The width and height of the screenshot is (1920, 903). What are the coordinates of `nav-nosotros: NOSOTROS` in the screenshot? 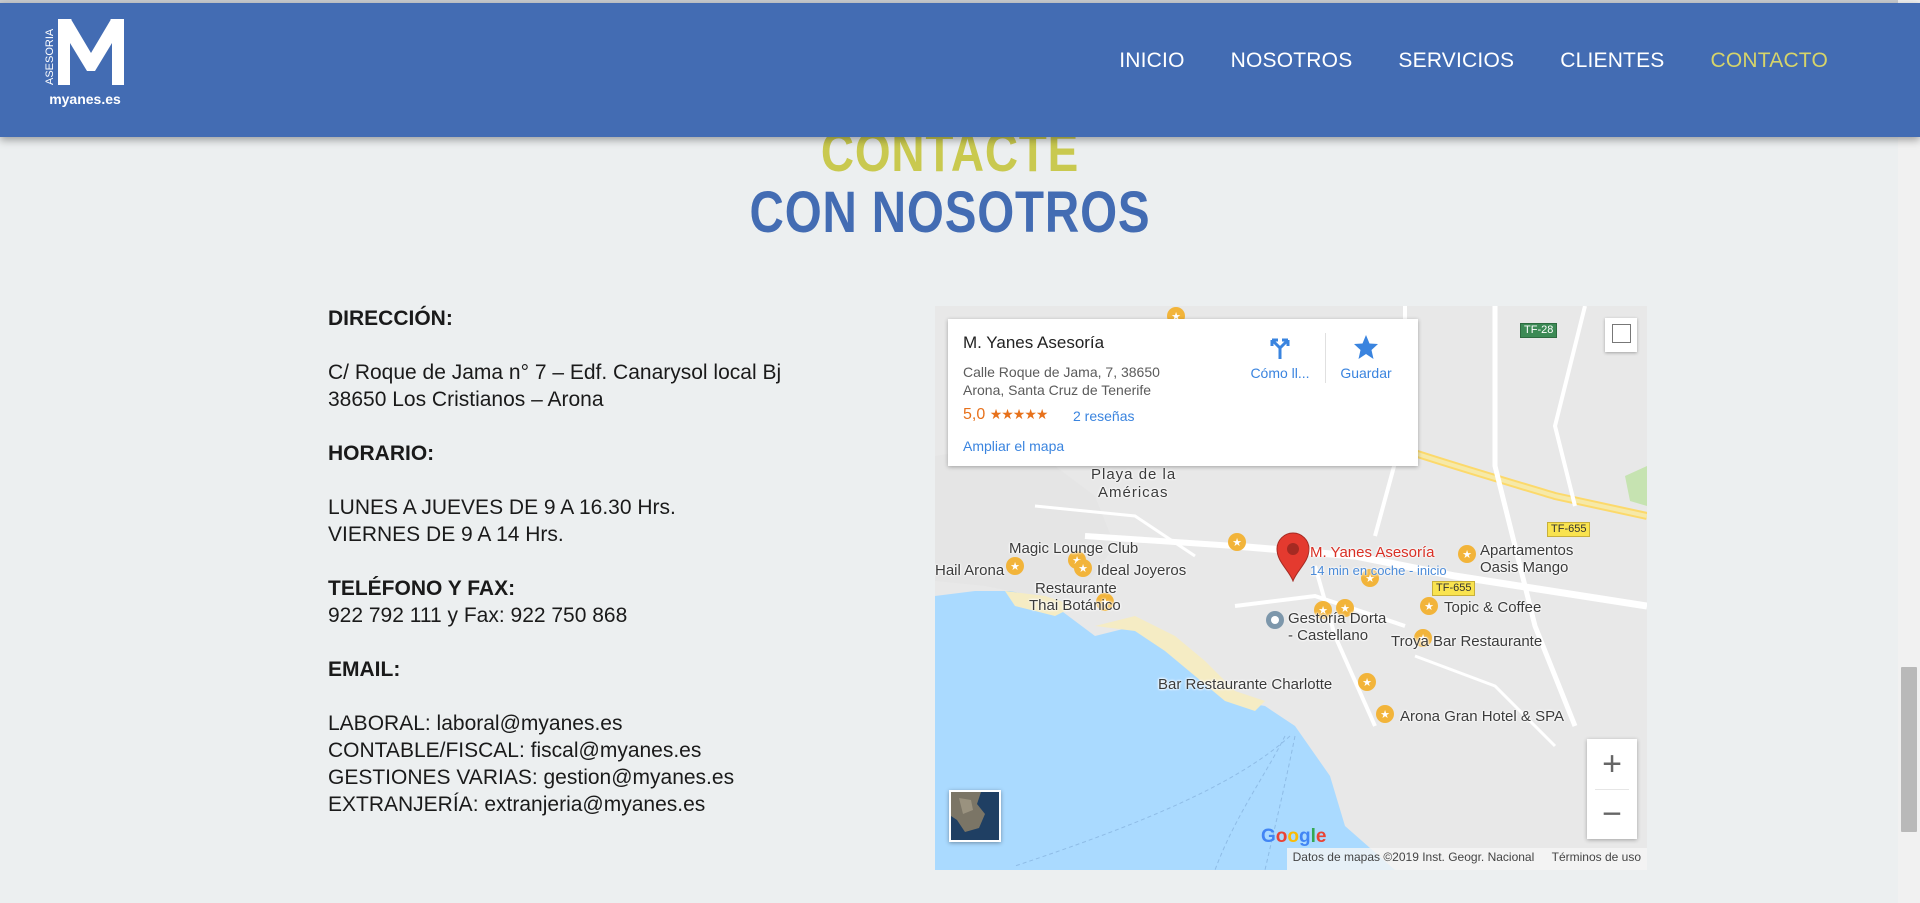 It's located at (1292, 61).